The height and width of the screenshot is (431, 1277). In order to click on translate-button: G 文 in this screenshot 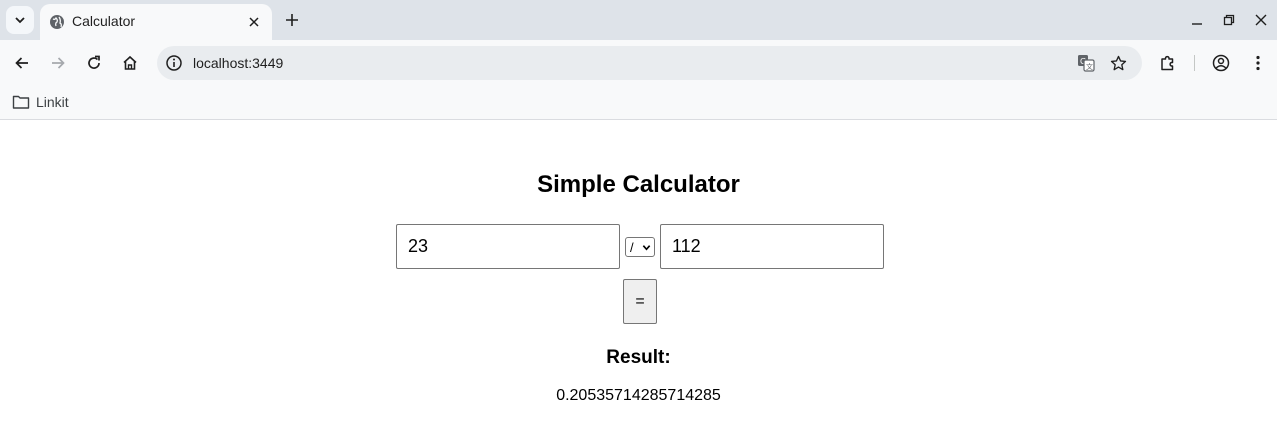, I will do `click(1086, 63)`.